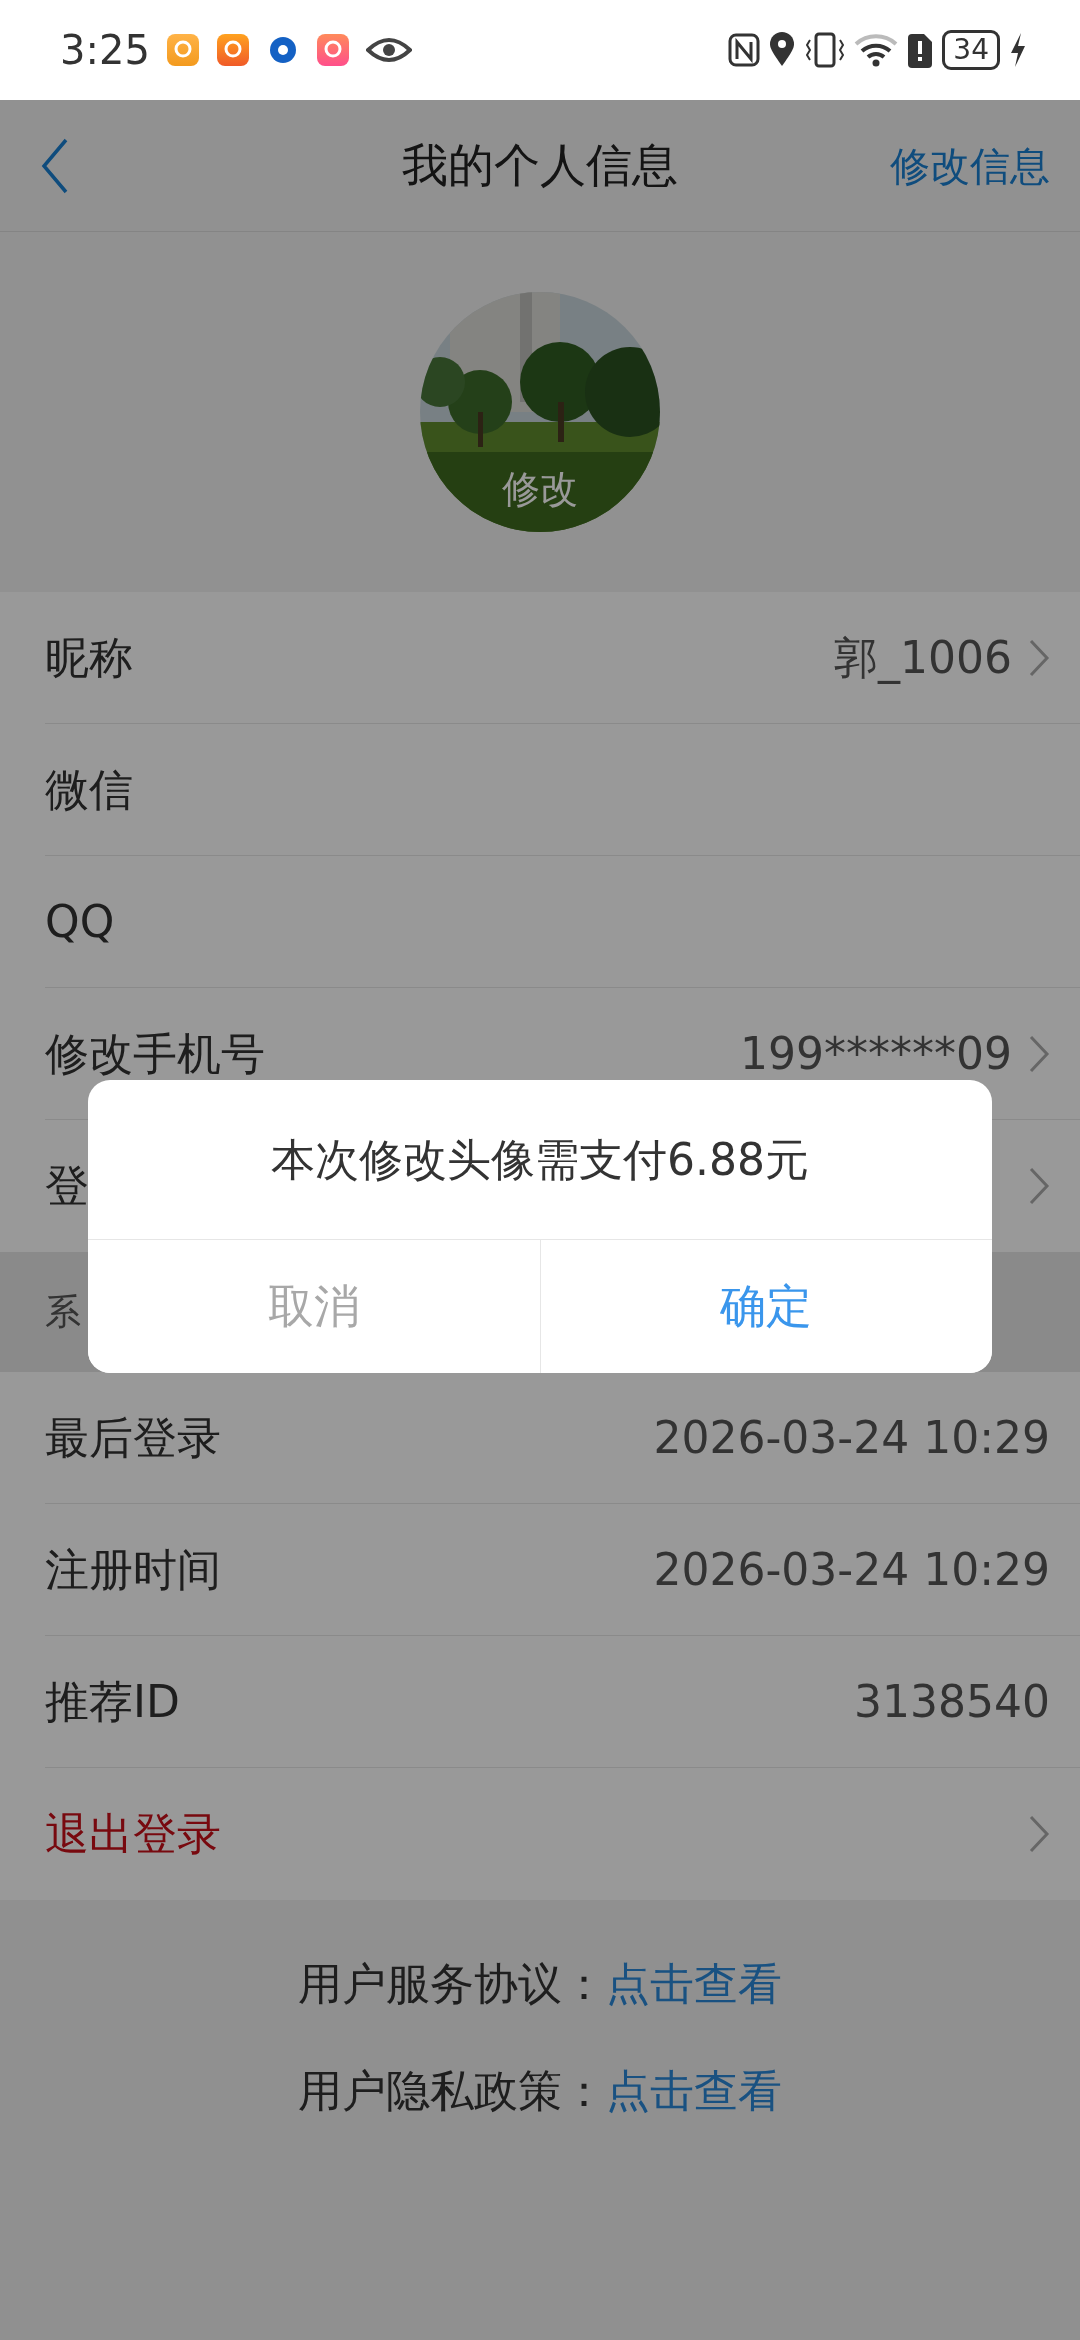  Describe the element at coordinates (80, 922) in the screenshot. I see `row-label: QQ` at that location.